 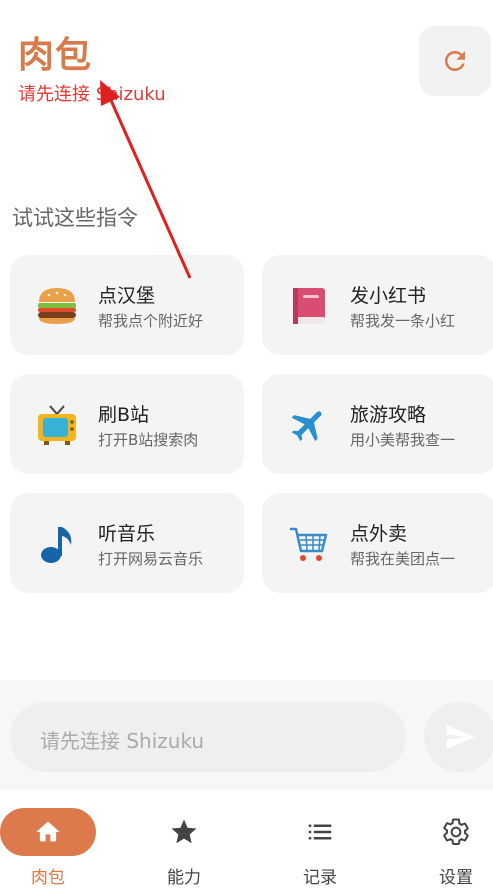 What do you see at coordinates (127, 296) in the screenshot?
I see `card-title: 点汉堡` at bounding box center [127, 296].